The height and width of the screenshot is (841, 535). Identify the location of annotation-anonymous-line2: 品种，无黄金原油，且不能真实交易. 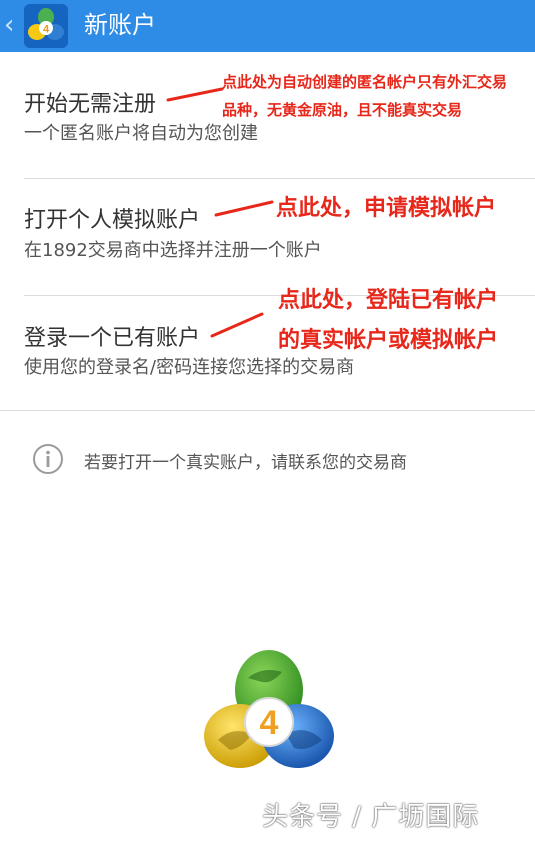
(342, 110).